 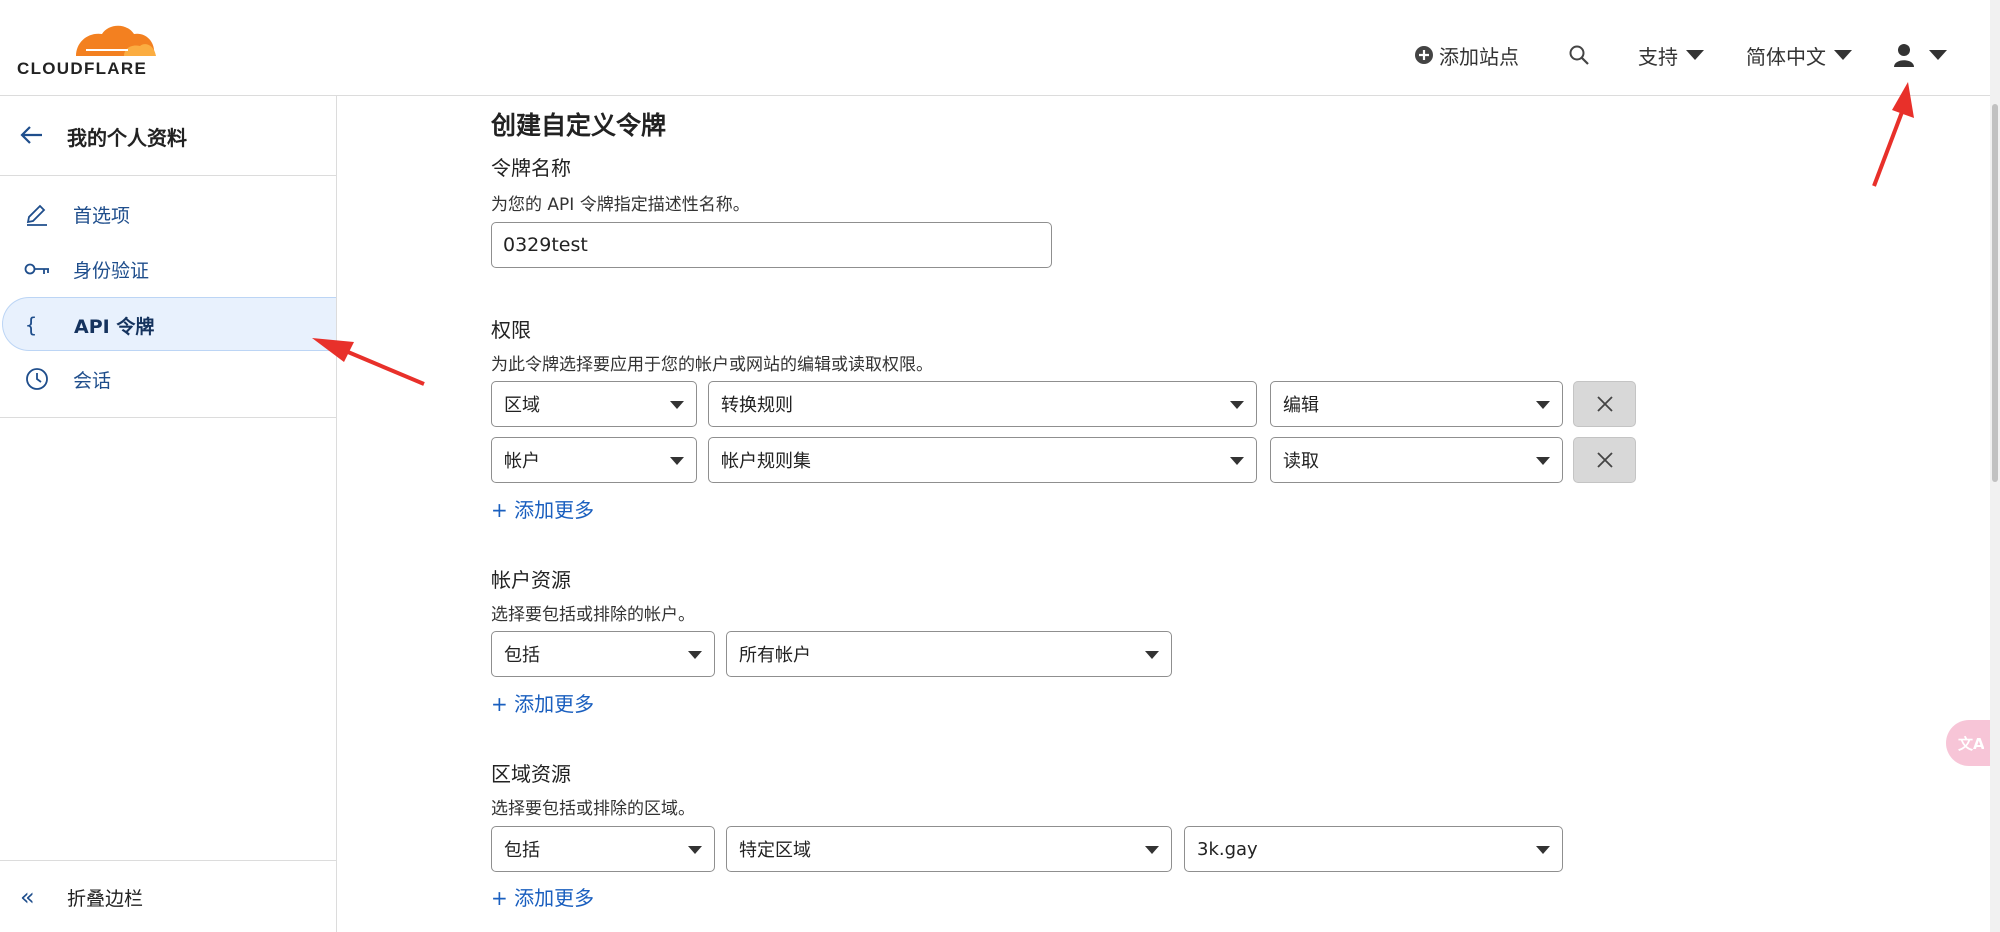 I want to click on select-value: 帐户规则集, so click(x=766, y=461).